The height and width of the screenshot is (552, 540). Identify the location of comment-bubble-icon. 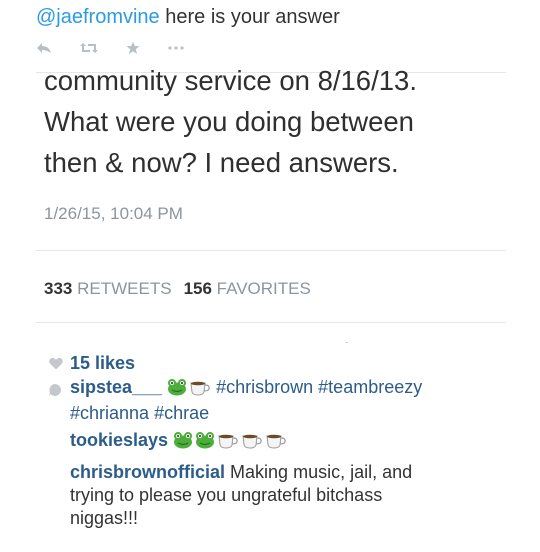
(55, 391).